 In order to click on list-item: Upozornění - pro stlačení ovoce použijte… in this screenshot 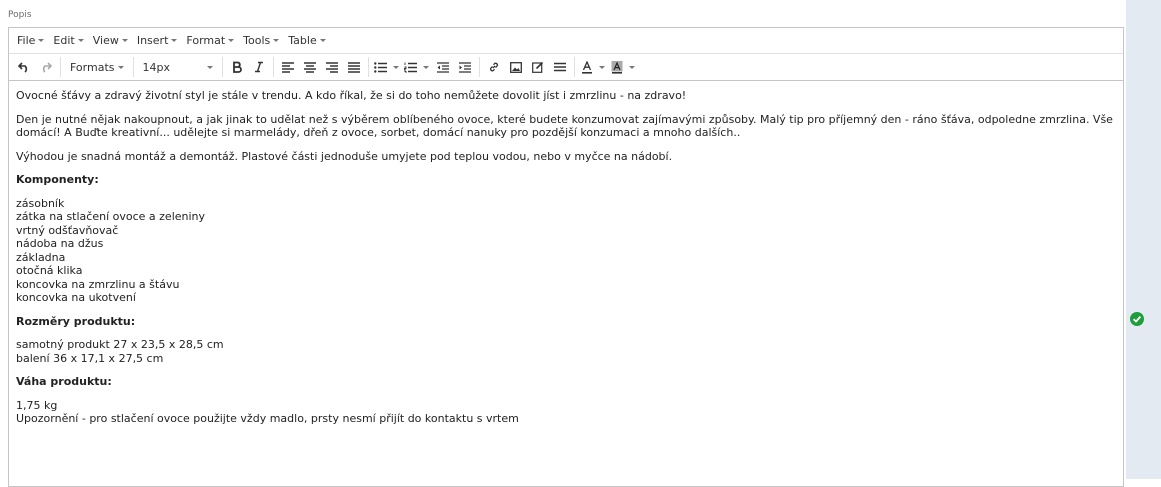, I will do `click(267, 418)`.